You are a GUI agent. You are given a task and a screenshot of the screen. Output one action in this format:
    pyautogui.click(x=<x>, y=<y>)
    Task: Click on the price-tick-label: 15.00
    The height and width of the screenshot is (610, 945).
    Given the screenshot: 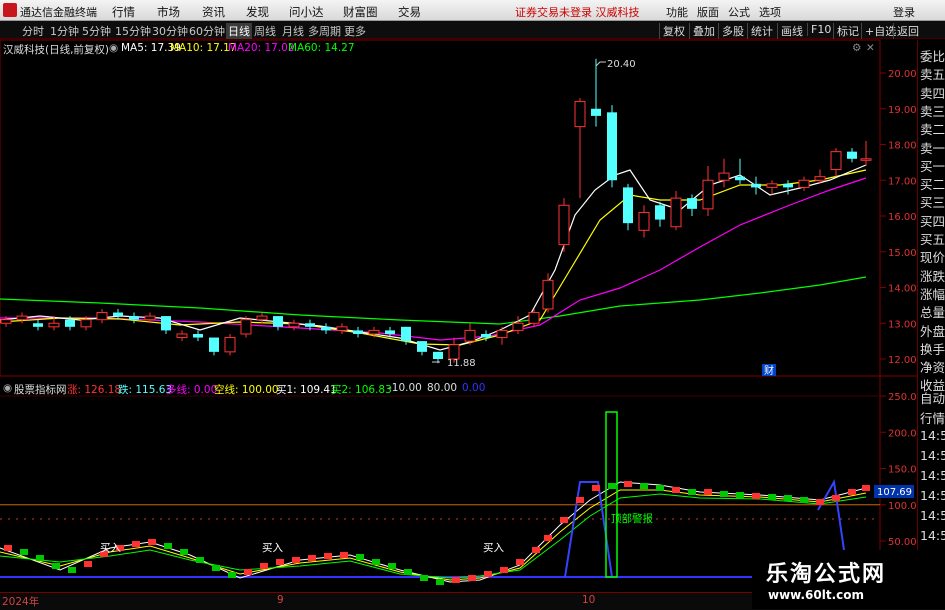 What is the action you would take?
    pyautogui.click(x=902, y=253)
    